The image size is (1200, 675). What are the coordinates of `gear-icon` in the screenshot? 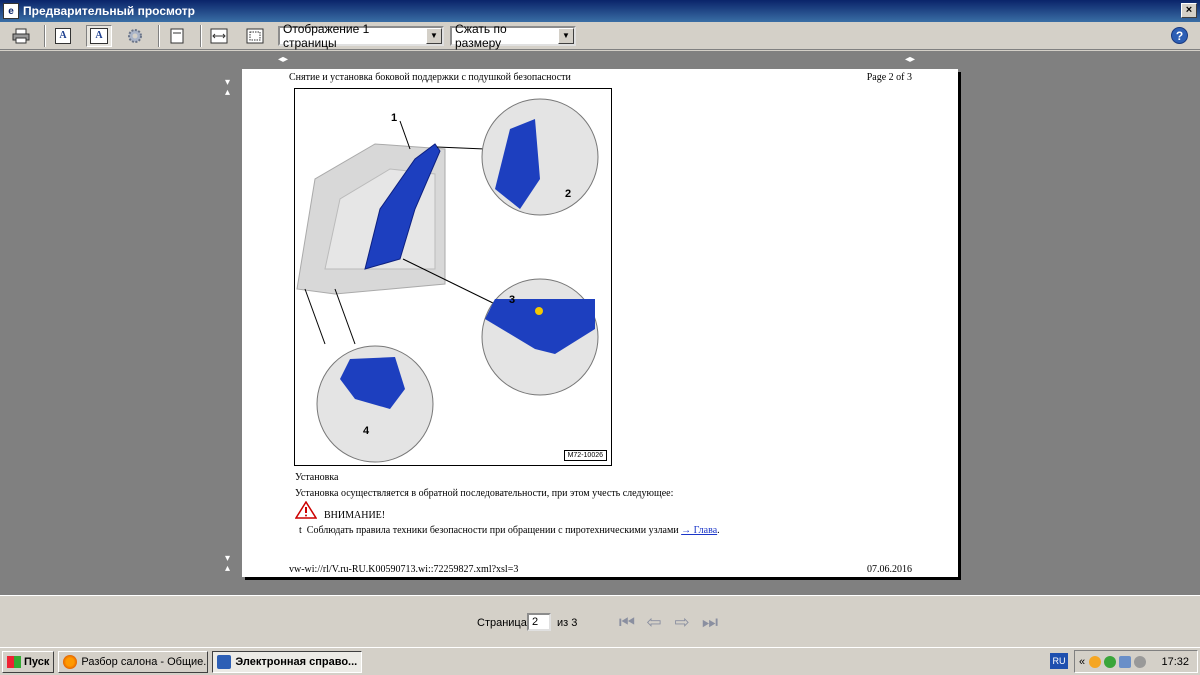 It's located at (135, 35).